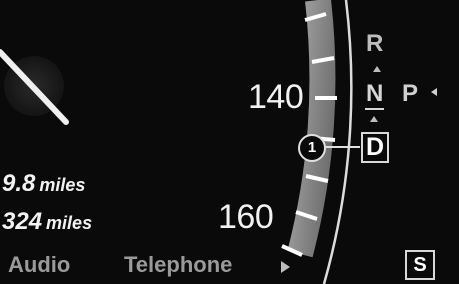  Describe the element at coordinates (69, 223) in the screenshot. I see `trip-distance-2-unit: miles` at that location.